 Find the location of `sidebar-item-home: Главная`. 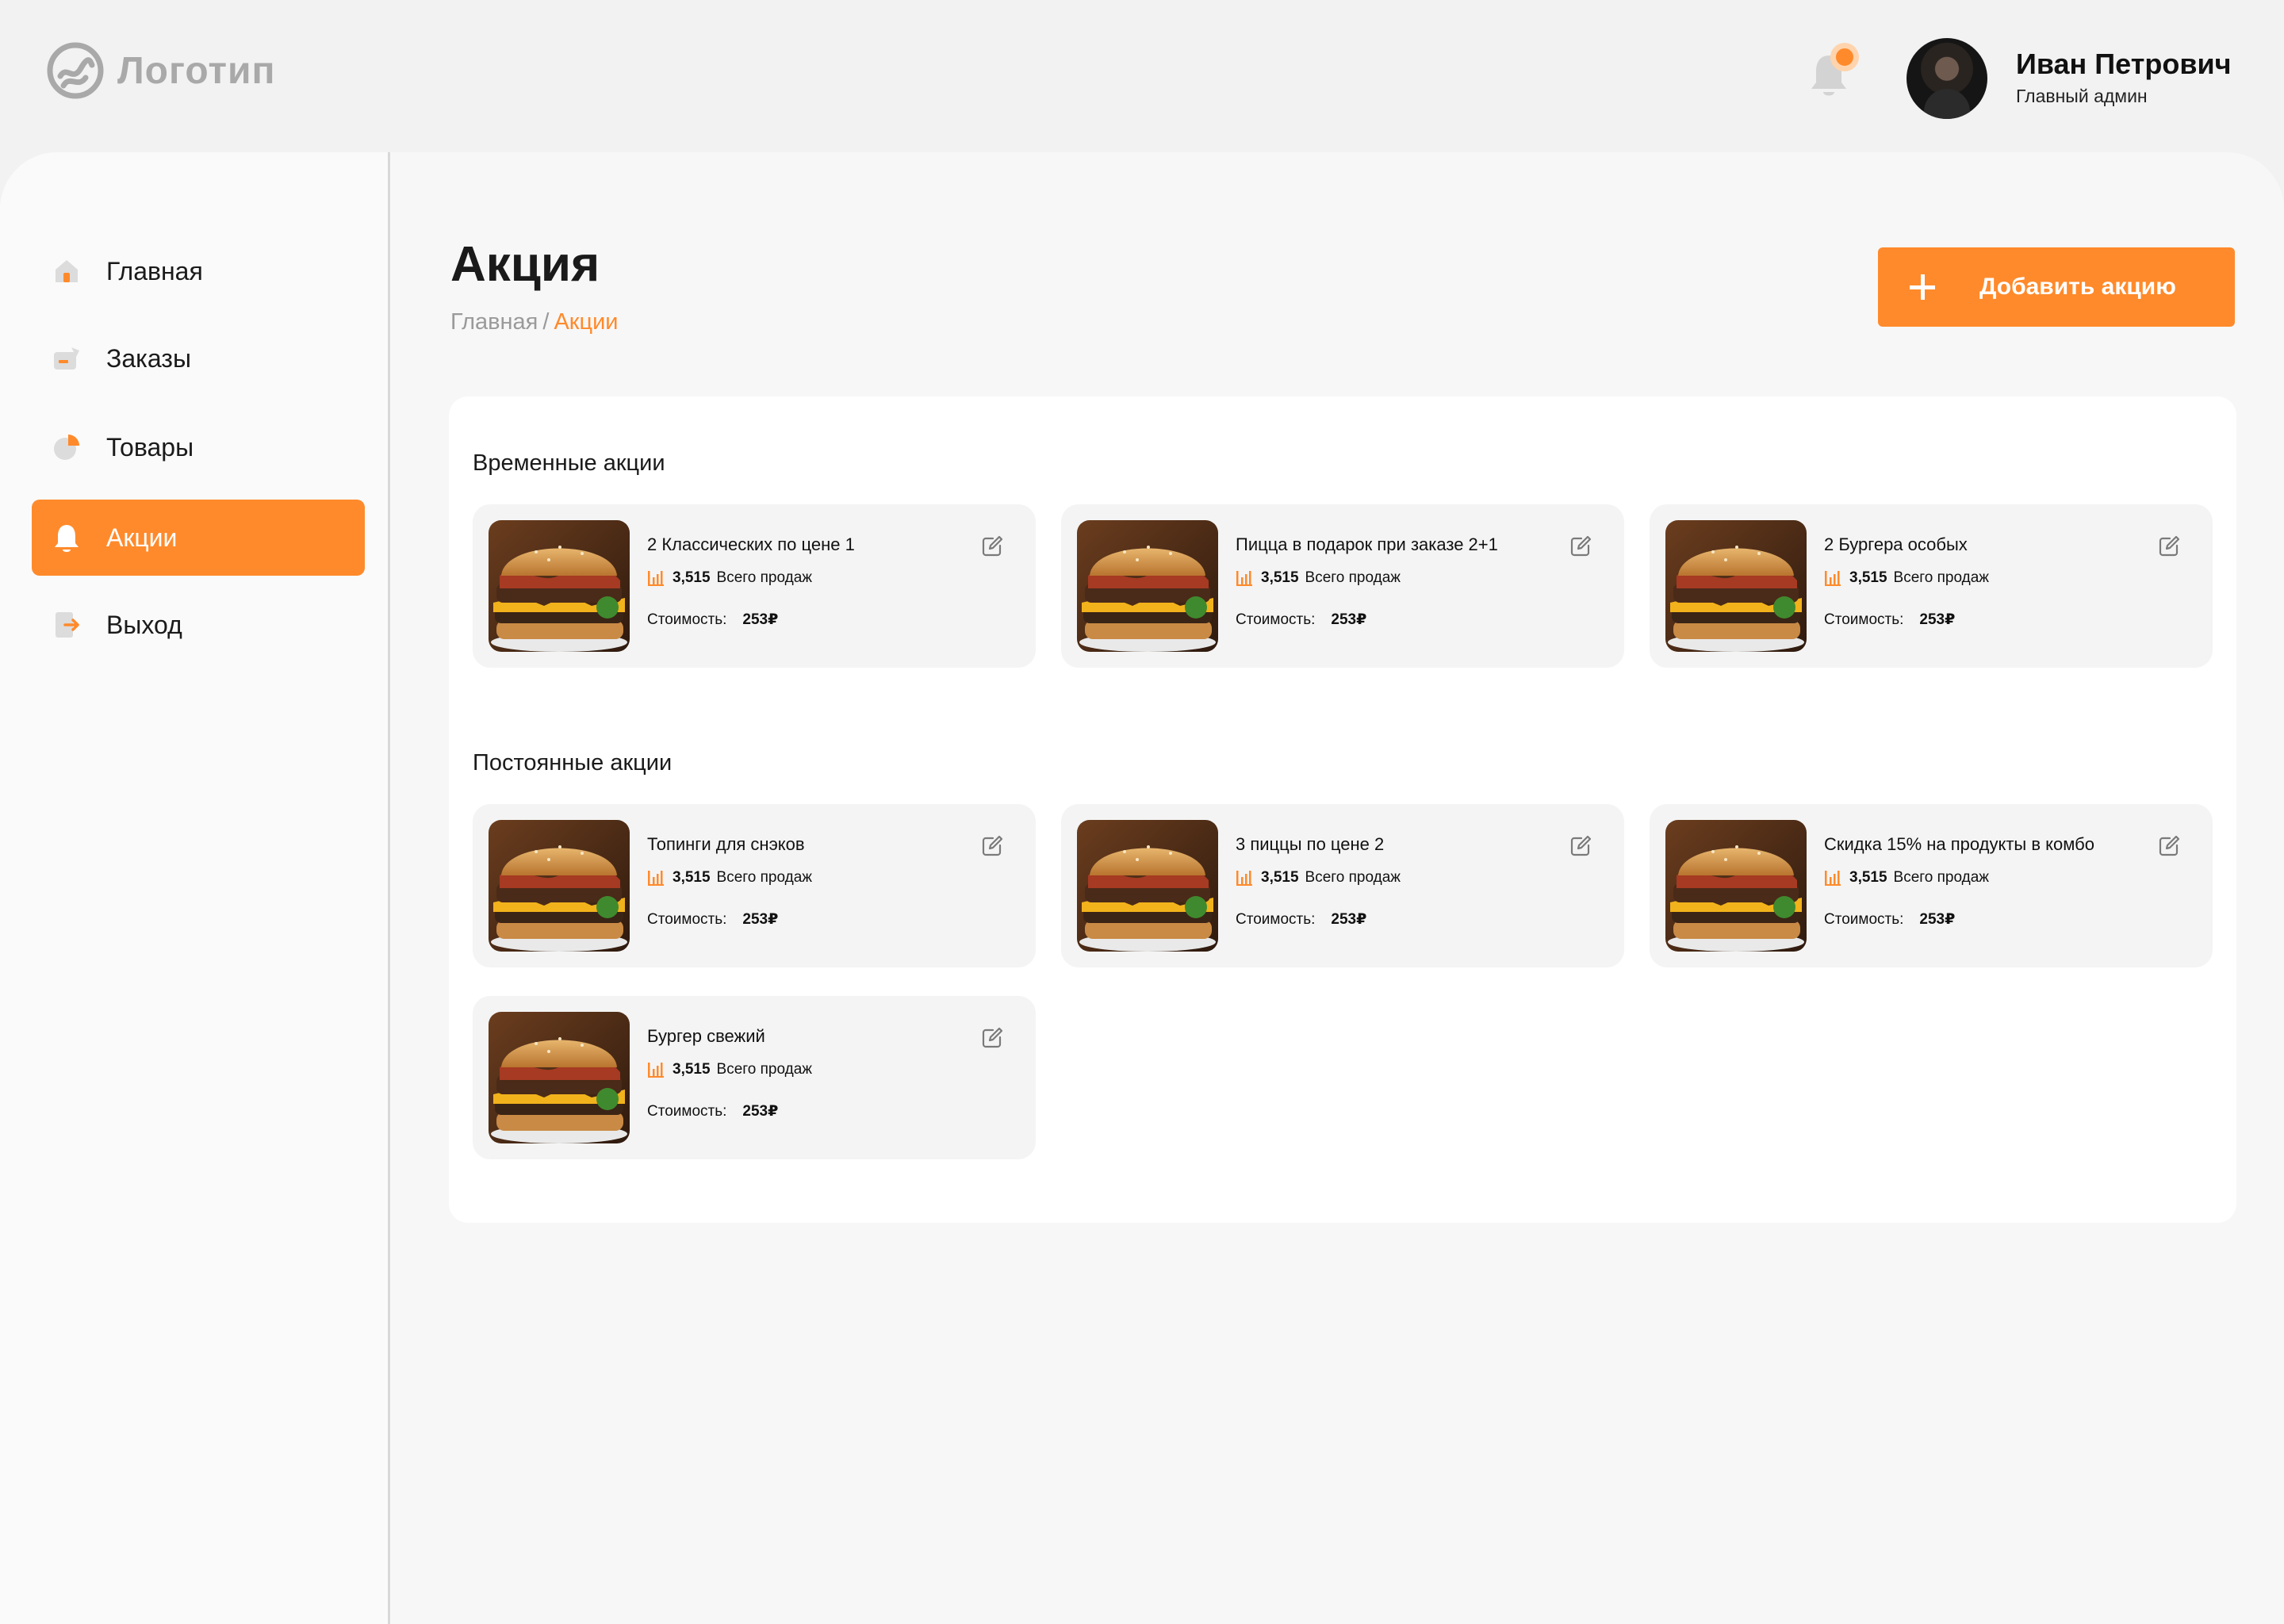

sidebar-item-home: Главная is located at coordinates (198, 271).